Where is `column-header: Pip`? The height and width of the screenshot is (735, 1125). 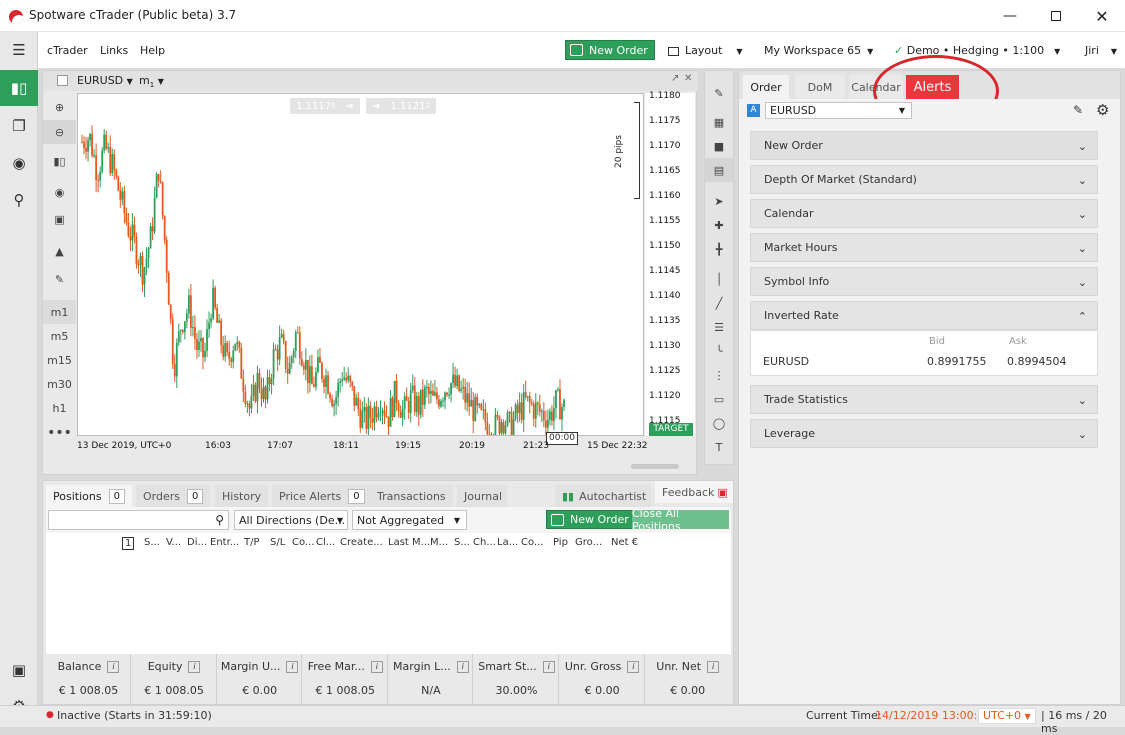 column-header: Pip is located at coordinates (560, 542).